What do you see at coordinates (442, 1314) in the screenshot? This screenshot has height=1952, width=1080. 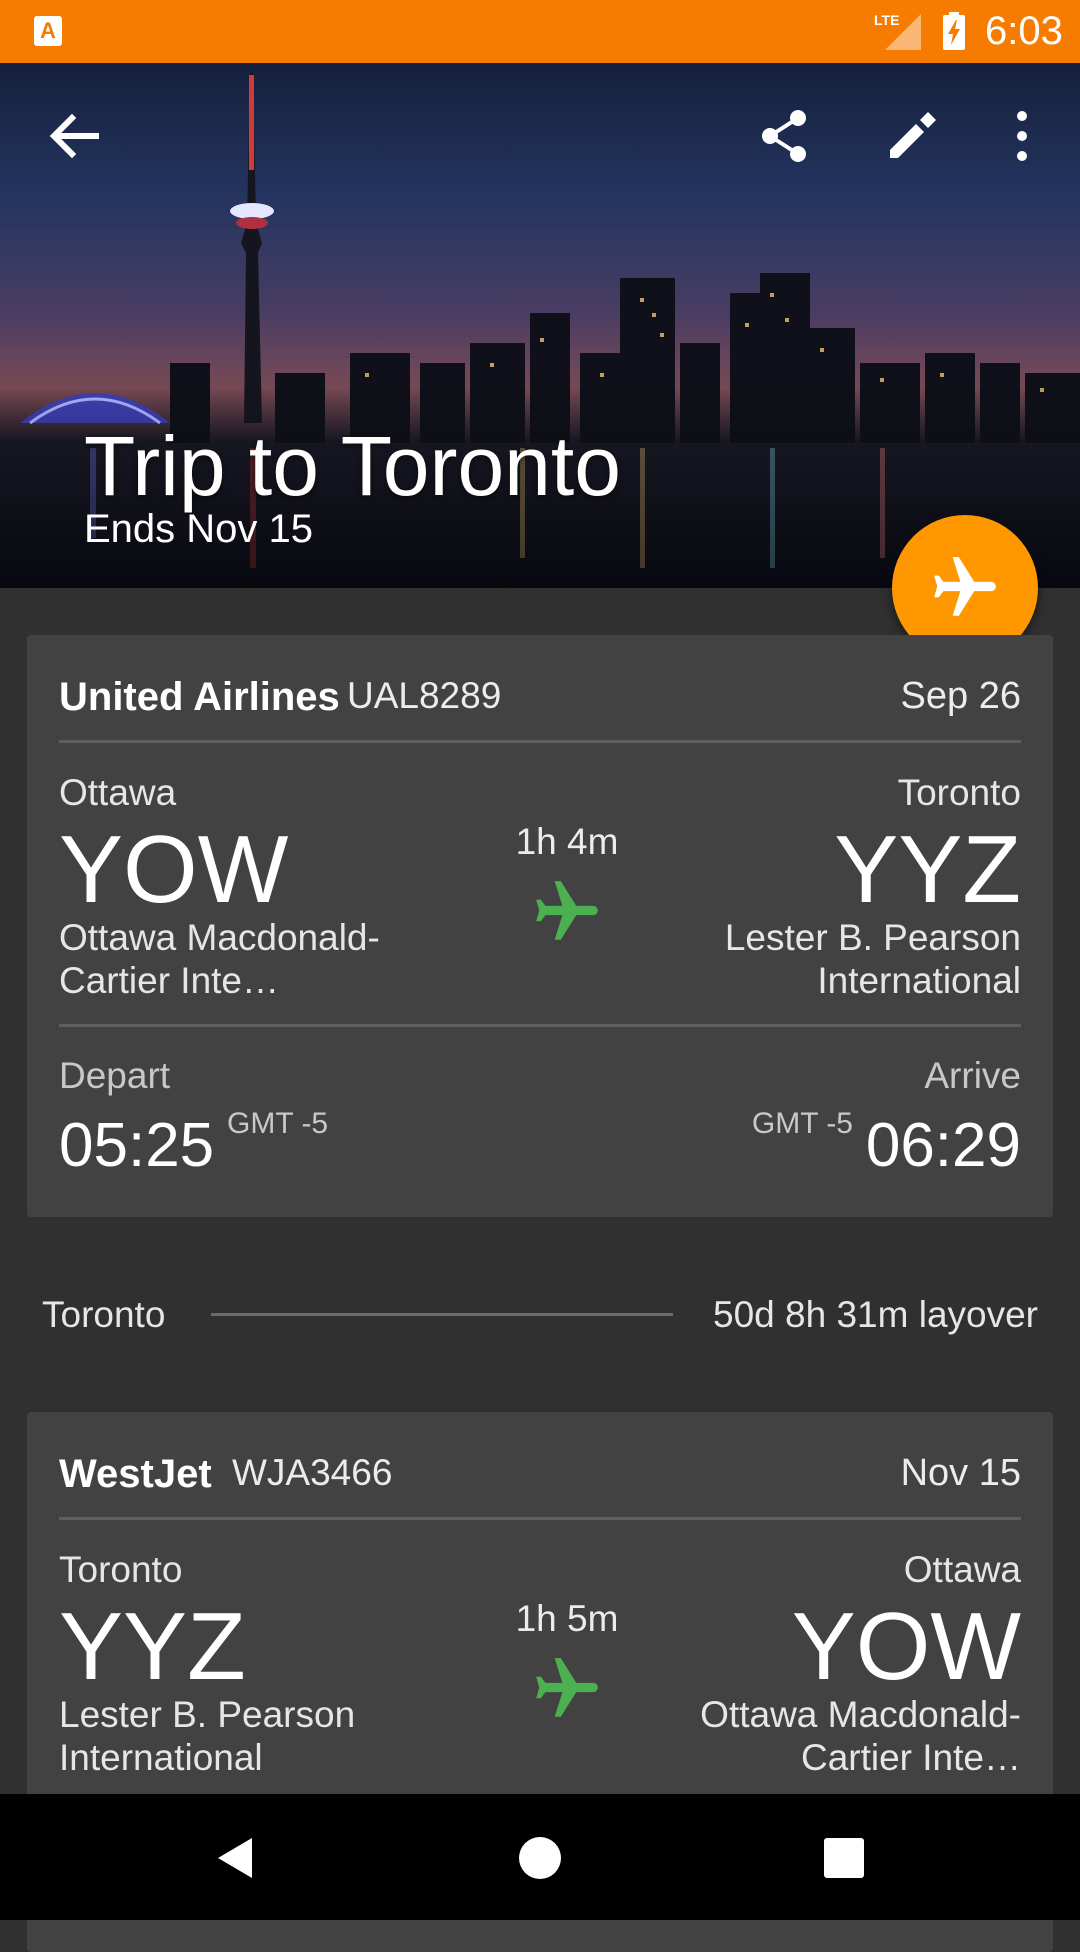 I see `layover-divider` at bounding box center [442, 1314].